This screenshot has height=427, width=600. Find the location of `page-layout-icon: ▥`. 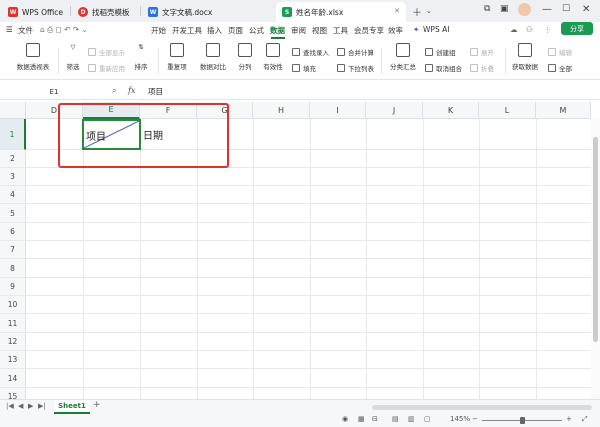

page-layout-icon: ▥ is located at coordinates (411, 419).